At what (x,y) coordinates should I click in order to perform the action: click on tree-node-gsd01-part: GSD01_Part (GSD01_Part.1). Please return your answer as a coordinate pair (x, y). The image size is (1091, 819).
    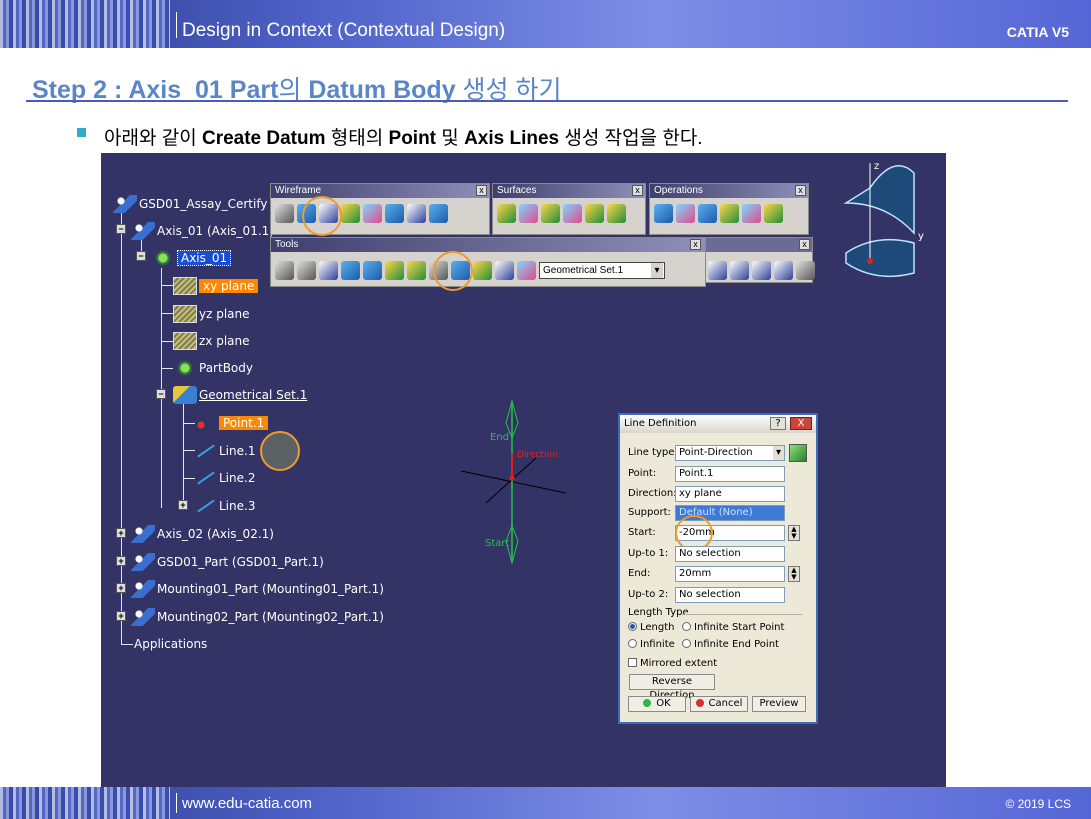
    Looking at the image, I should click on (227, 562).